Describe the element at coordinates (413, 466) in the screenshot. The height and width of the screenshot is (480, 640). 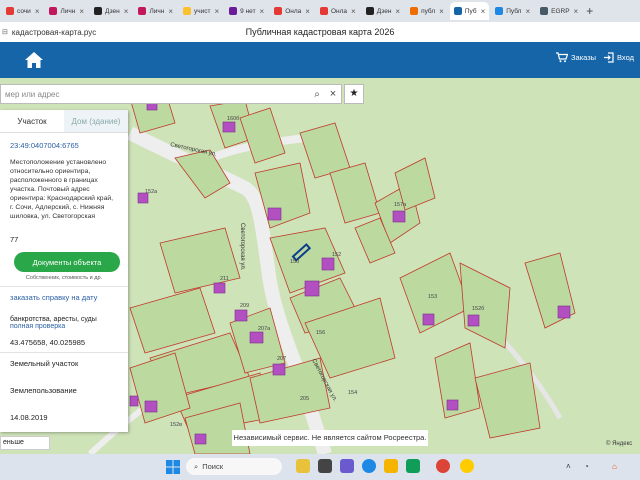
I see `store-app-icon` at that location.